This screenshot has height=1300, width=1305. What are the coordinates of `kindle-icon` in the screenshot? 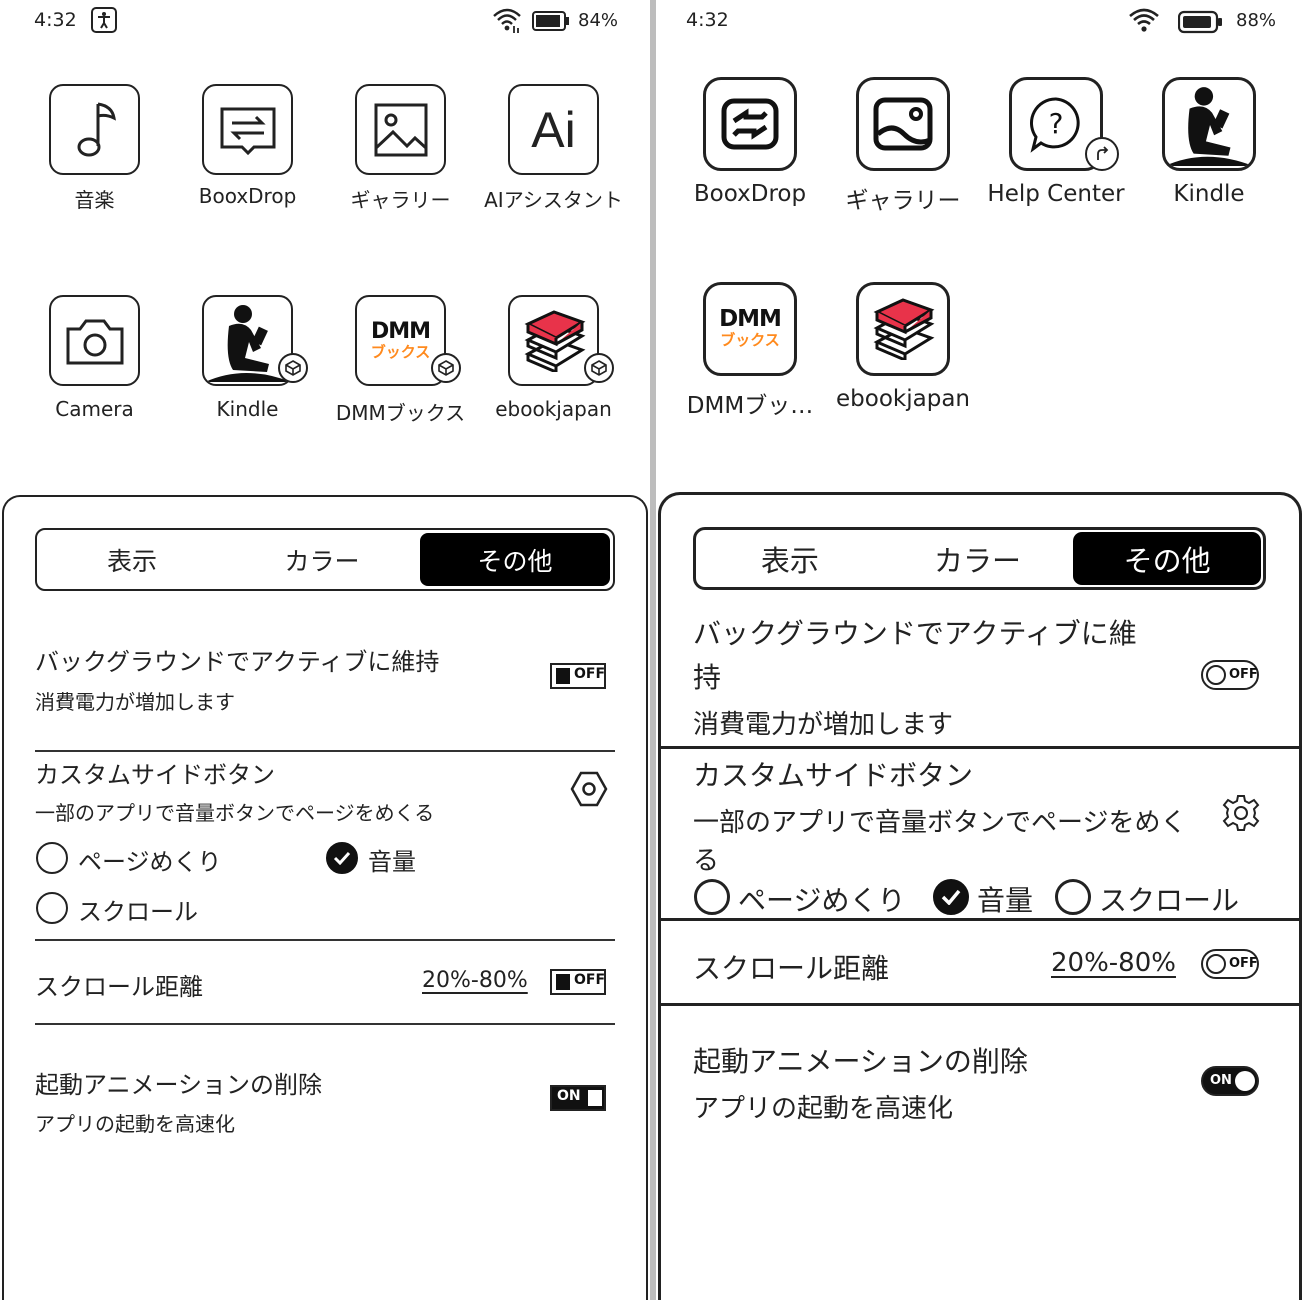 It's located at (1209, 124).